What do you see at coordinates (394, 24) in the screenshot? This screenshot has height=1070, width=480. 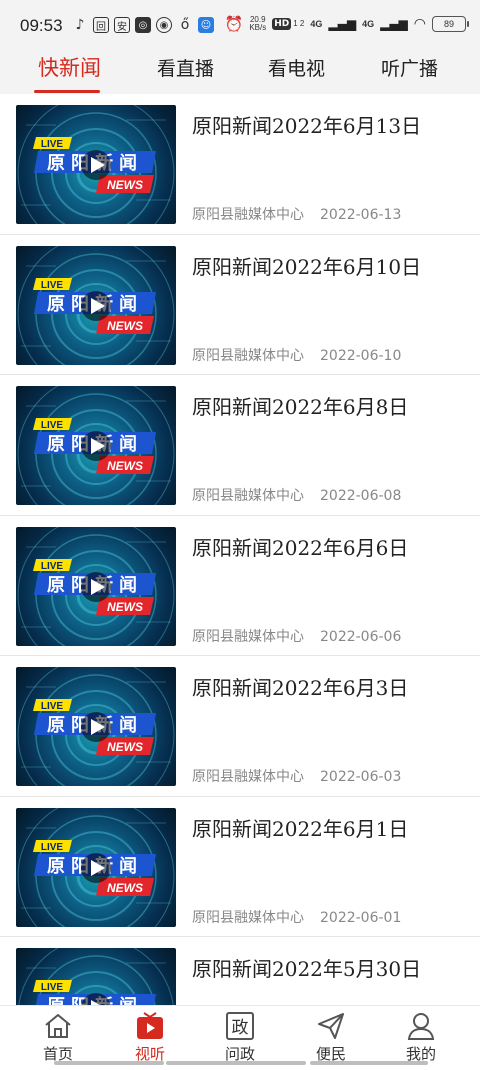 I see `signal-bars-icon-2: ▂▄▆` at bounding box center [394, 24].